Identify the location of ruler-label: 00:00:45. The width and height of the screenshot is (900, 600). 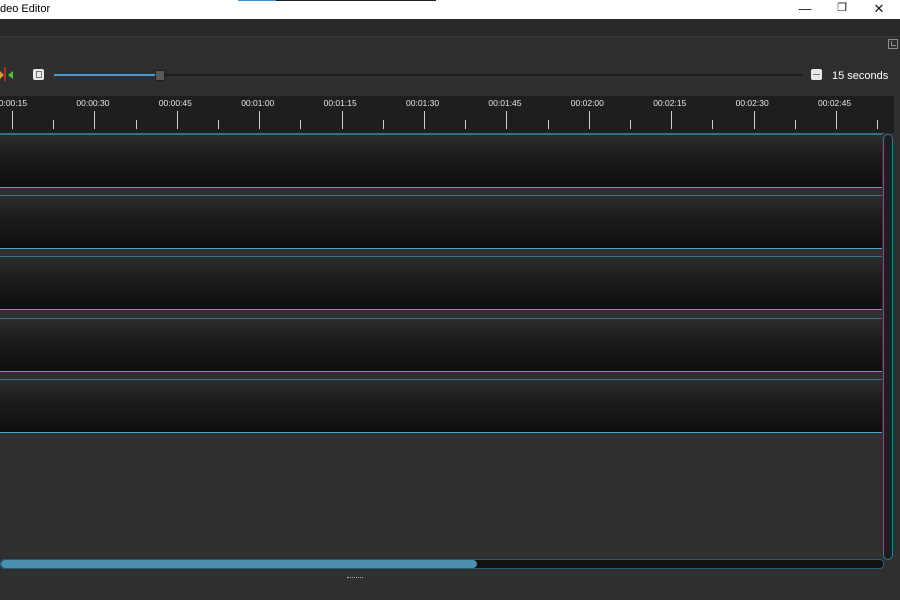
(175, 103).